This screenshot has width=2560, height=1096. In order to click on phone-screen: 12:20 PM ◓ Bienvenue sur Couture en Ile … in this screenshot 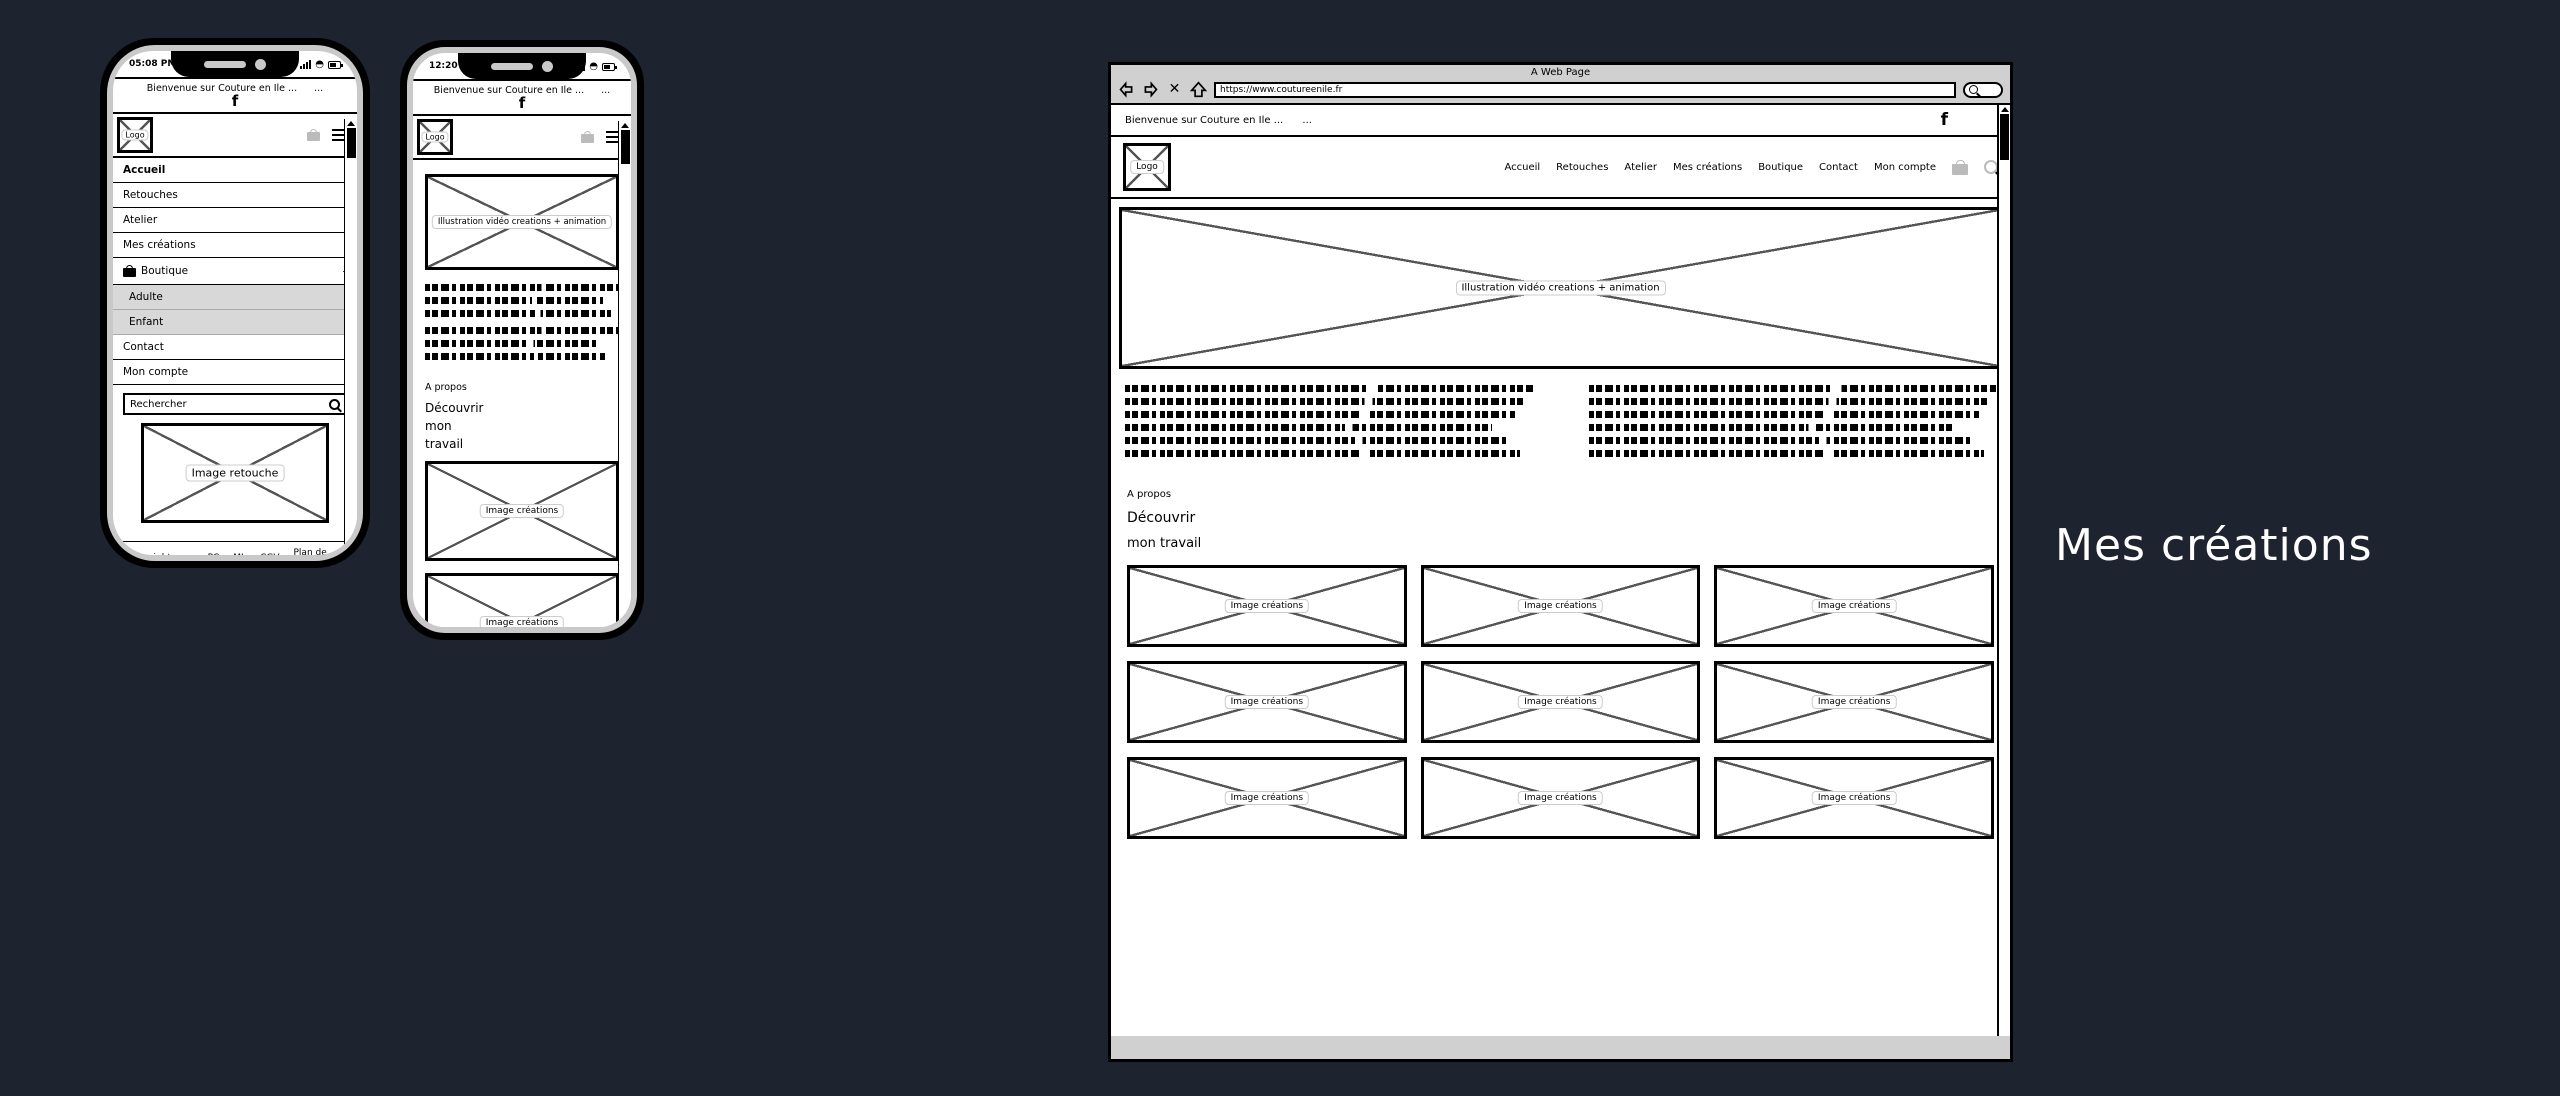, I will do `click(522, 340)`.